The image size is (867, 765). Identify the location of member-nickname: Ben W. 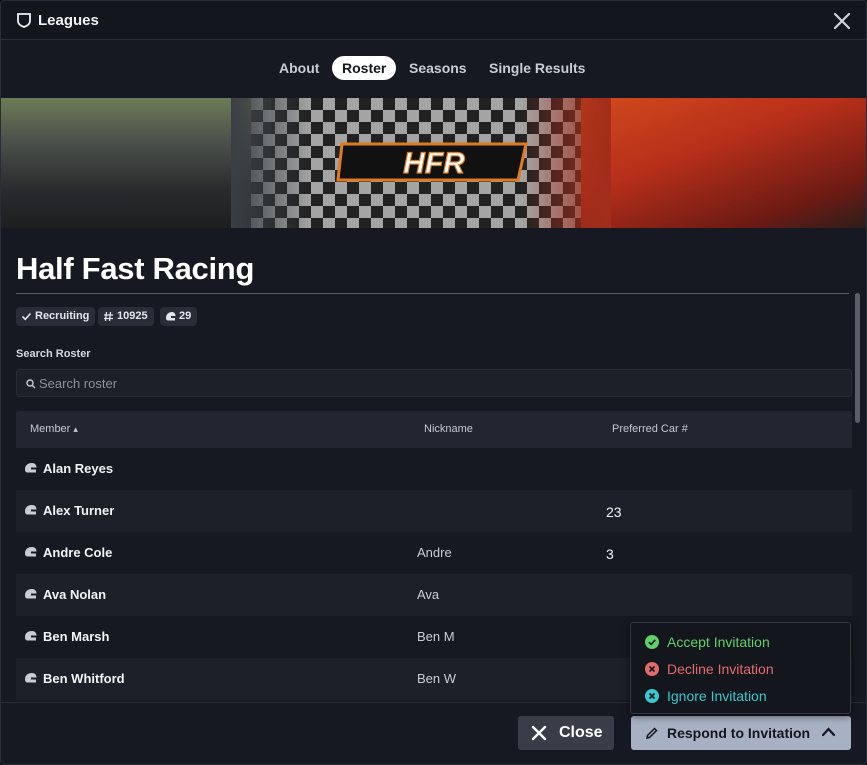
(437, 678).